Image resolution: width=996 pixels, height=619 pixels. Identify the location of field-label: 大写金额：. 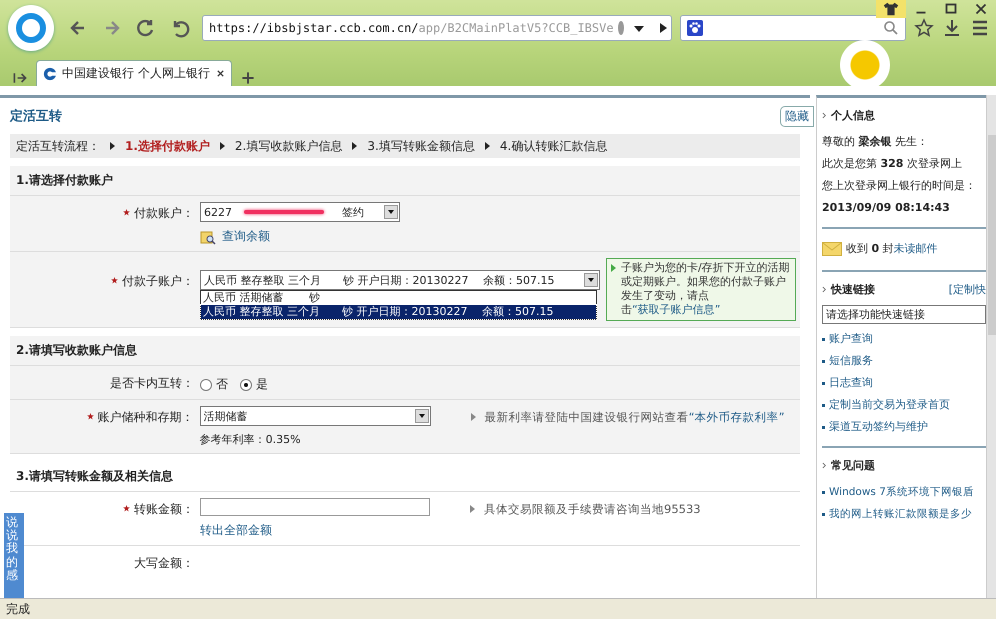
(164, 563).